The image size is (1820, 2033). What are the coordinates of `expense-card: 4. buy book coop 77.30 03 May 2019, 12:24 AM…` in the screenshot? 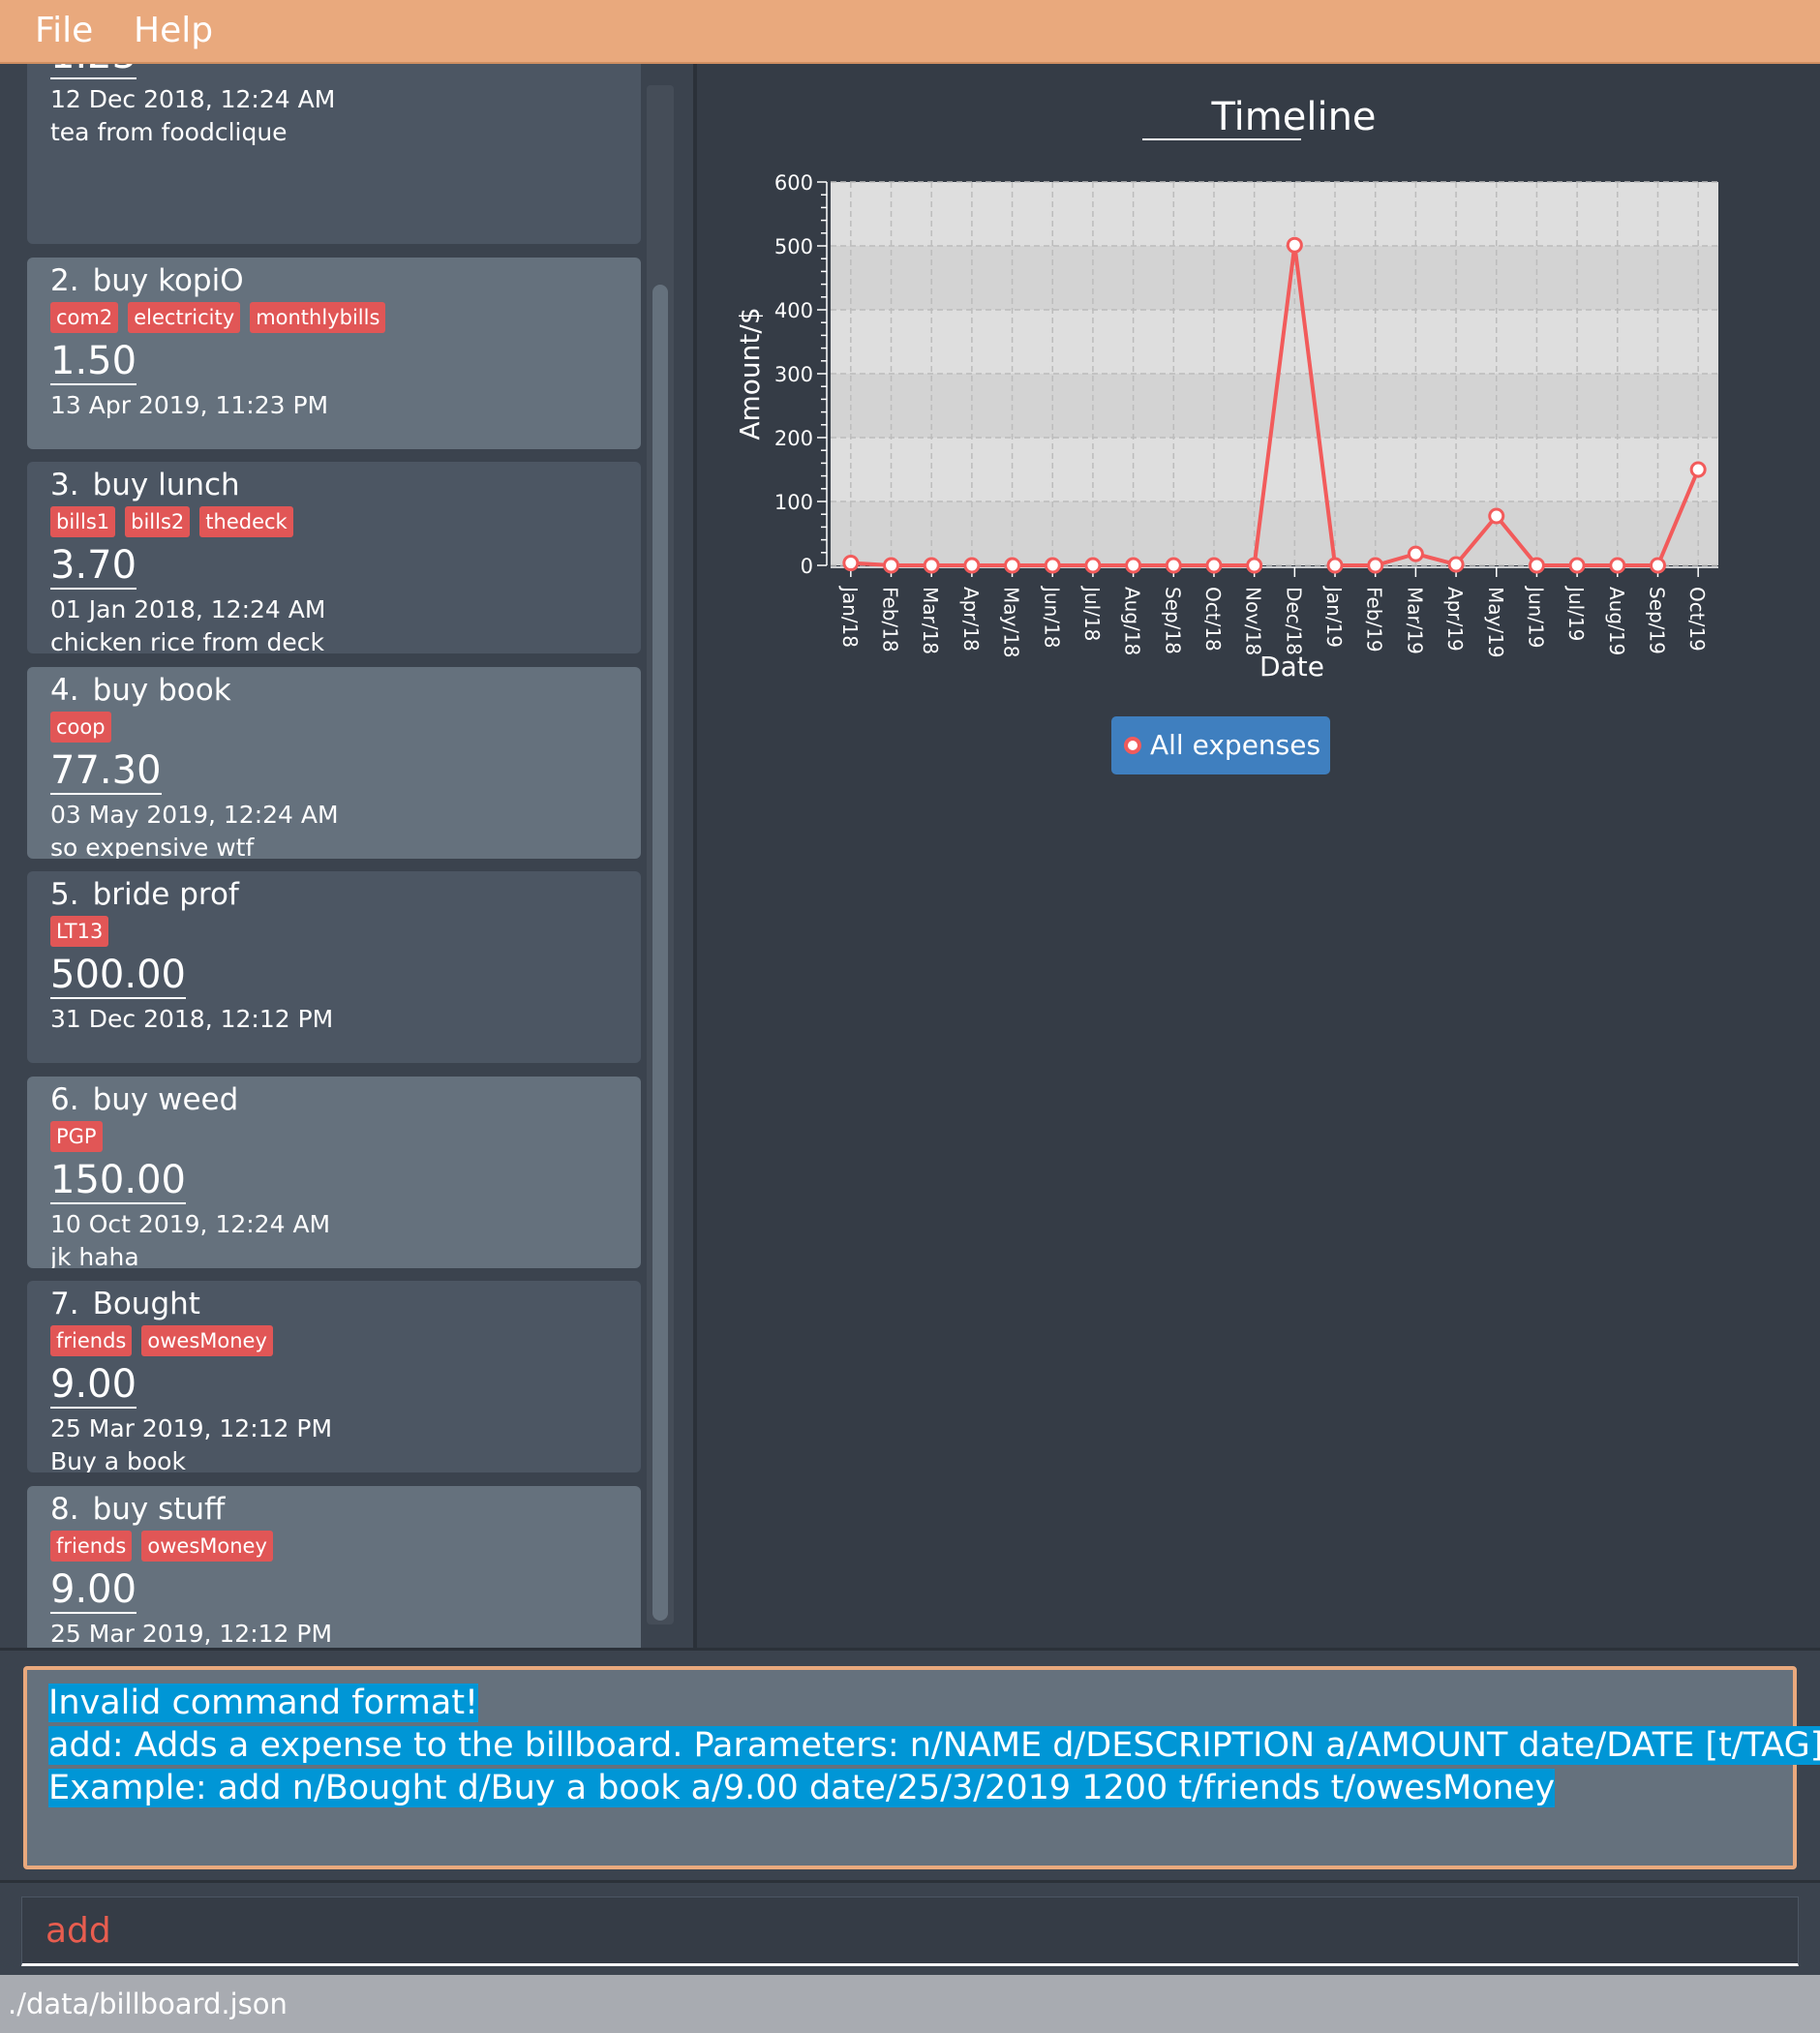 It's located at (334, 763).